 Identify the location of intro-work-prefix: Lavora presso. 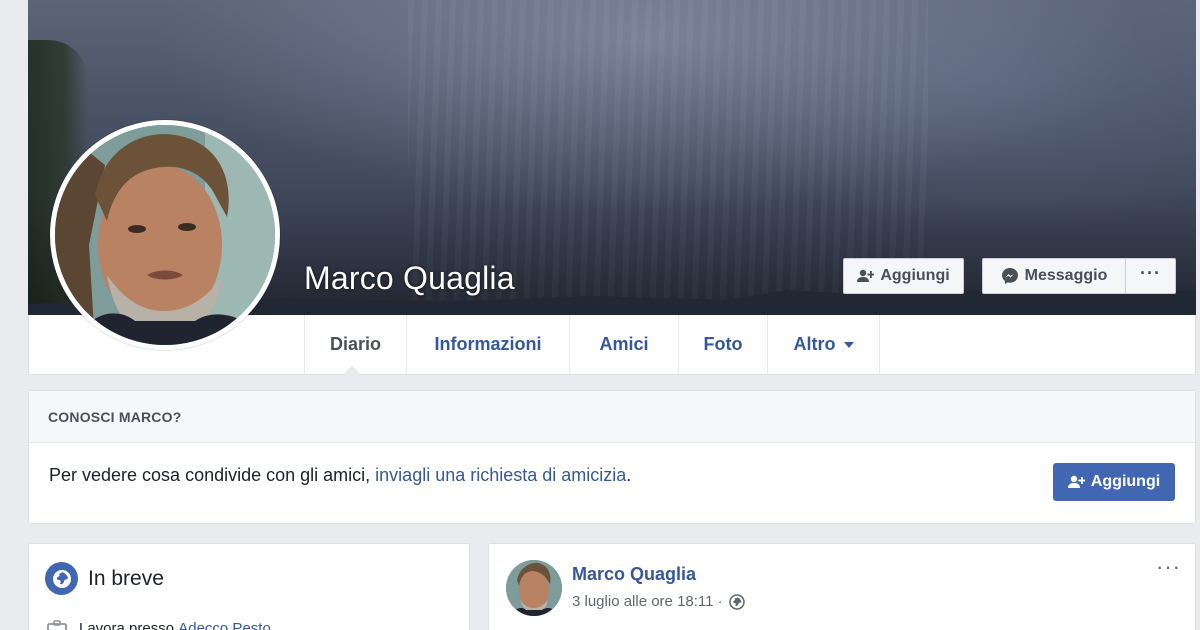
(127, 625).